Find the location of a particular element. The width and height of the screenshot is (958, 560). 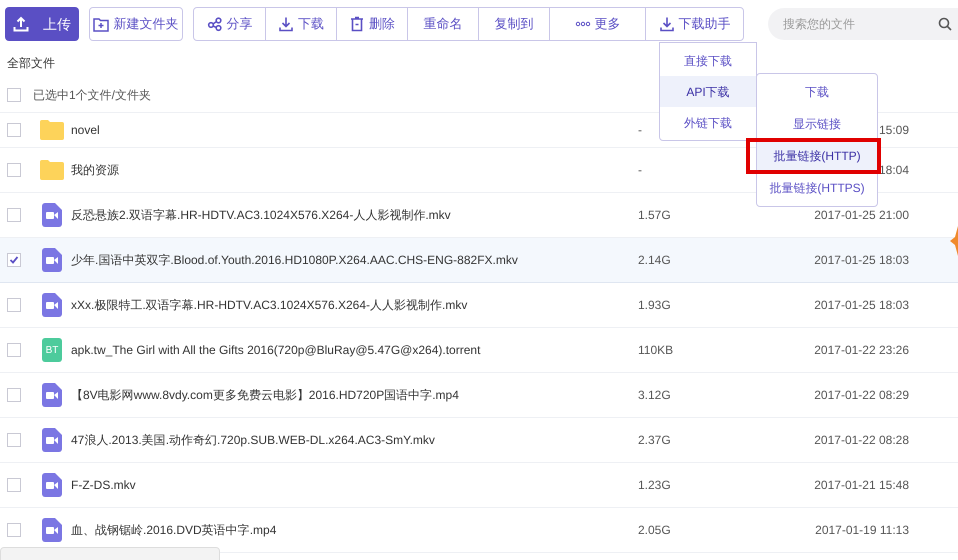

file-size: 1.93G is located at coordinates (654, 305).